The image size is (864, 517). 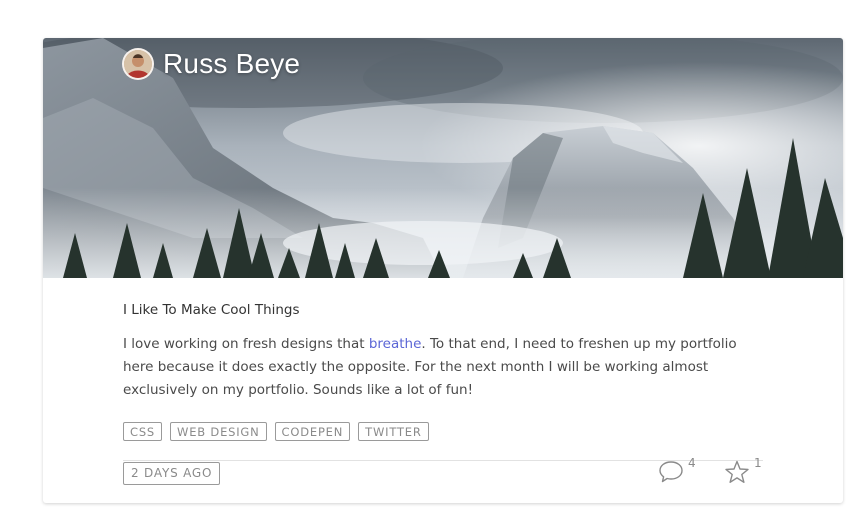 I want to click on author-name: Russ Beye, so click(x=231, y=64).